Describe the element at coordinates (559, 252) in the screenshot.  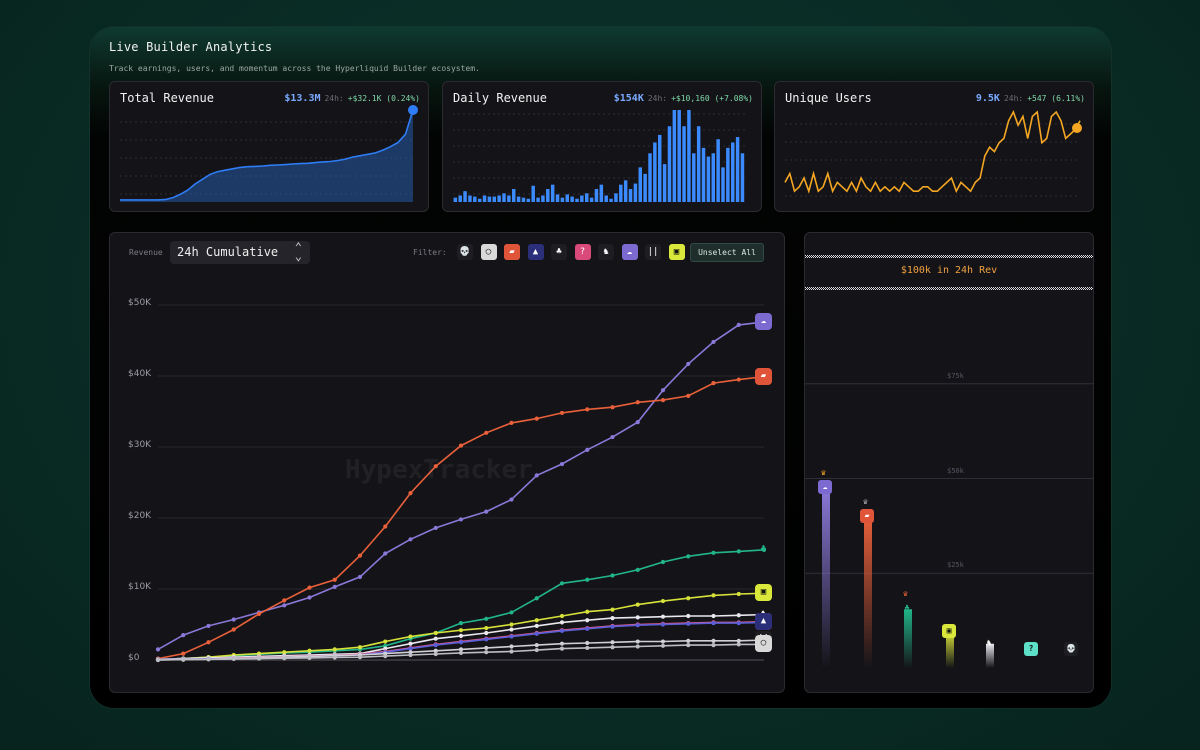
I see `robot-icon: ♣` at that location.